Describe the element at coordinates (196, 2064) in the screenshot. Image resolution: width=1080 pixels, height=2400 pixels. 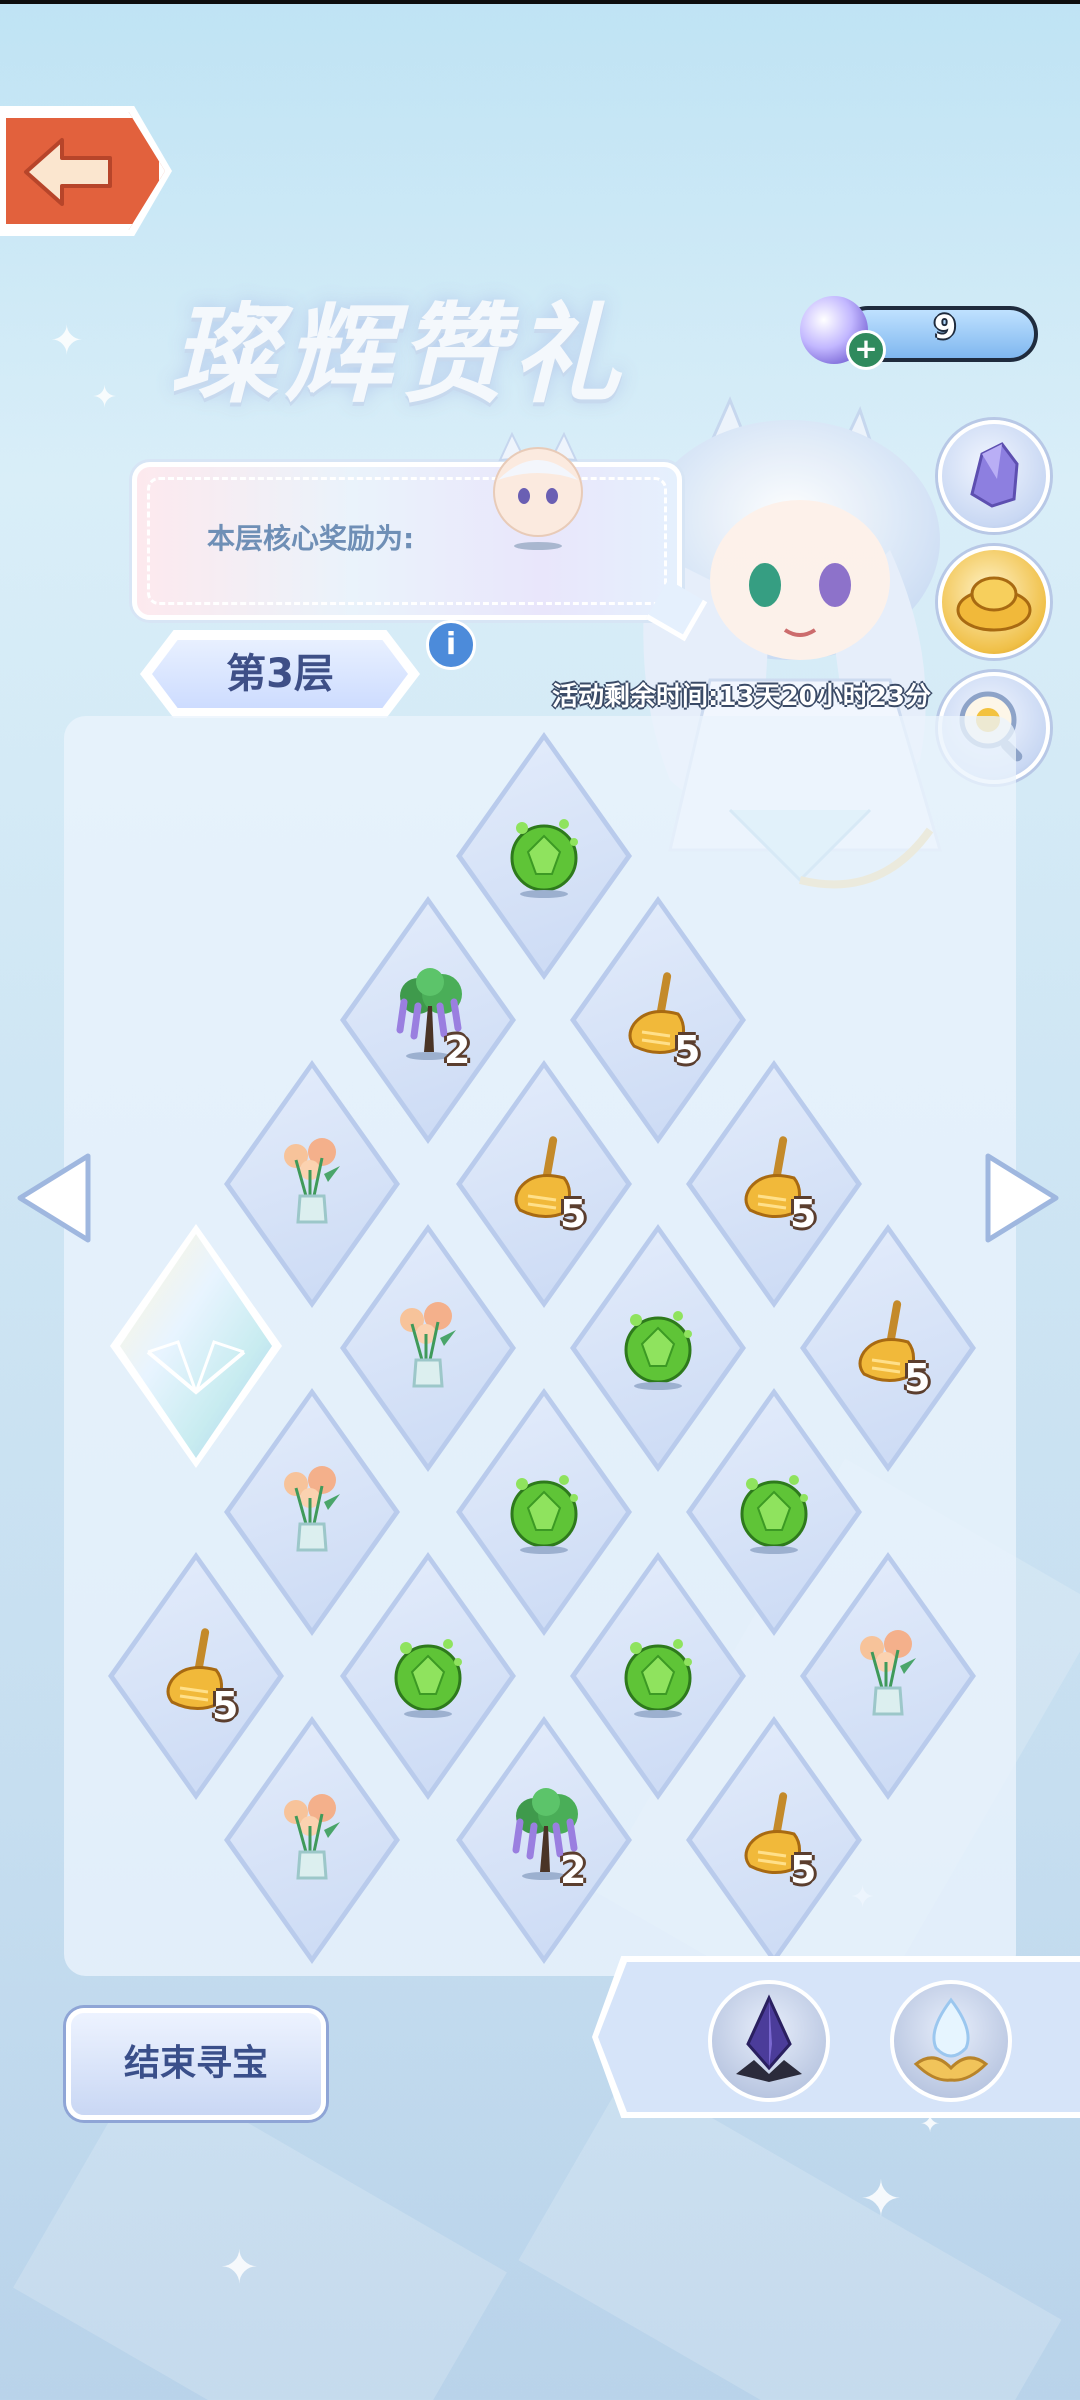
I see `end-treasure-hunt-button: 结束寻宝` at that location.